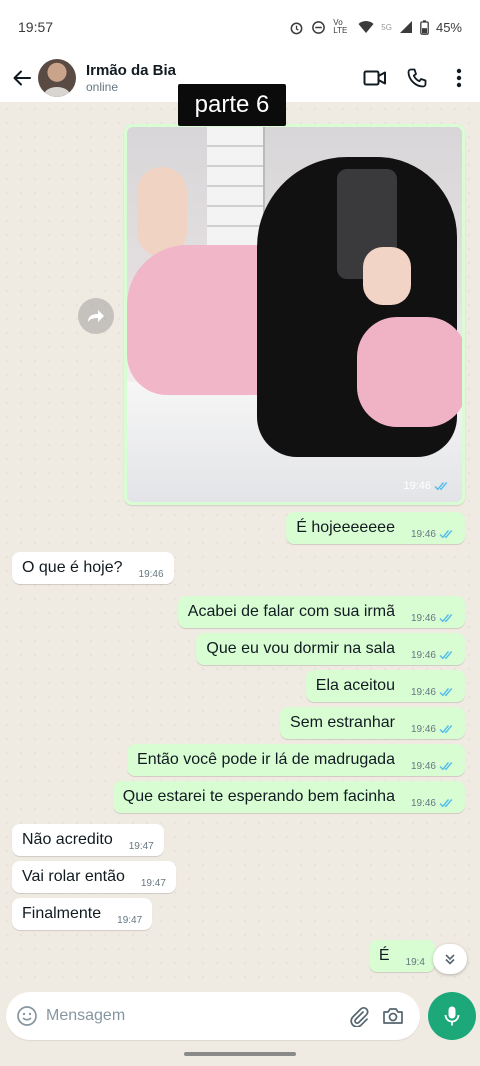 This screenshot has width=480, height=1066. I want to click on battery-percent: 45%, so click(448, 27).